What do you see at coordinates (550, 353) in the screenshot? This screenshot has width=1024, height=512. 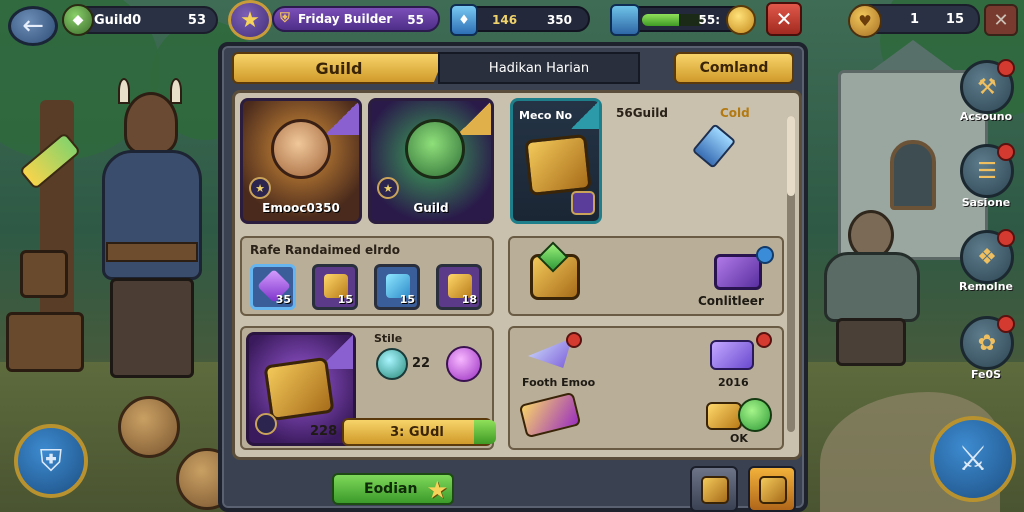 I see `crystal-shard-icon` at bounding box center [550, 353].